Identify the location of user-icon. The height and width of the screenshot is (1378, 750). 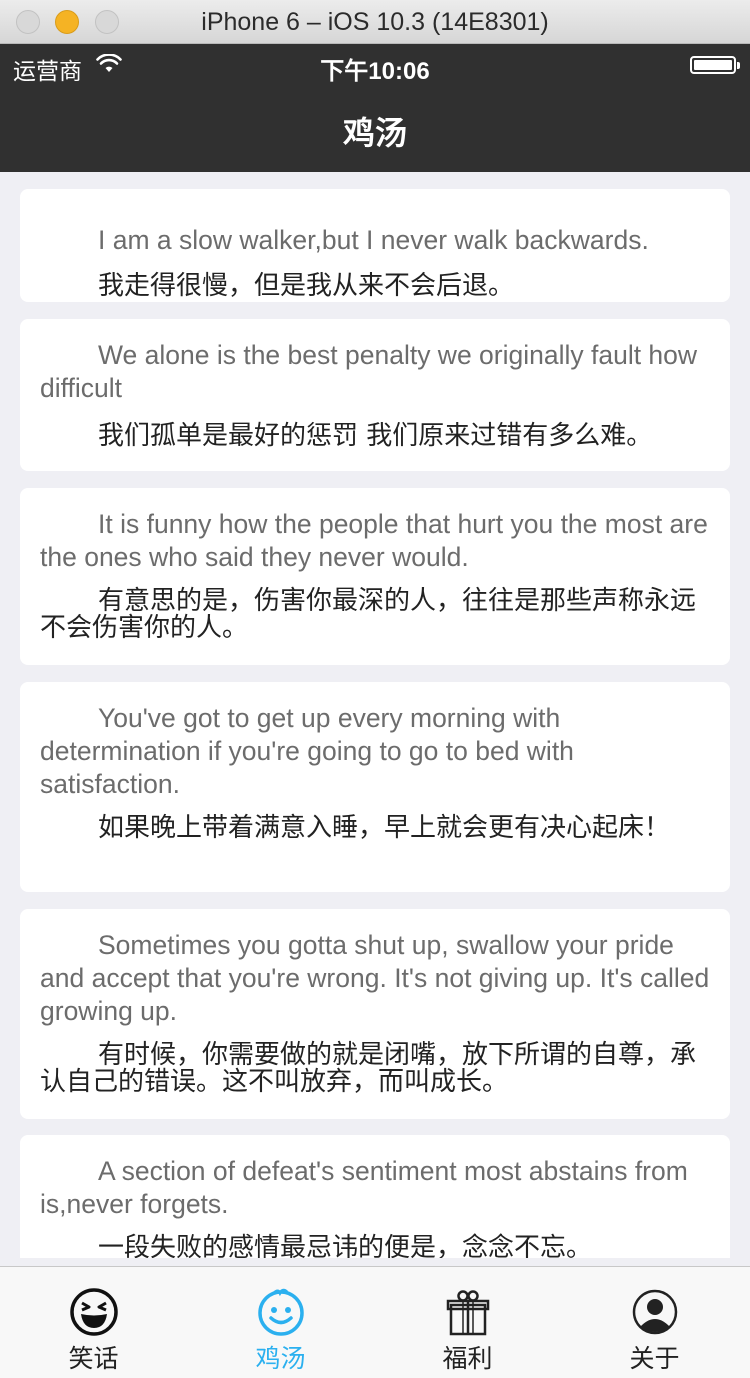
(654, 1312).